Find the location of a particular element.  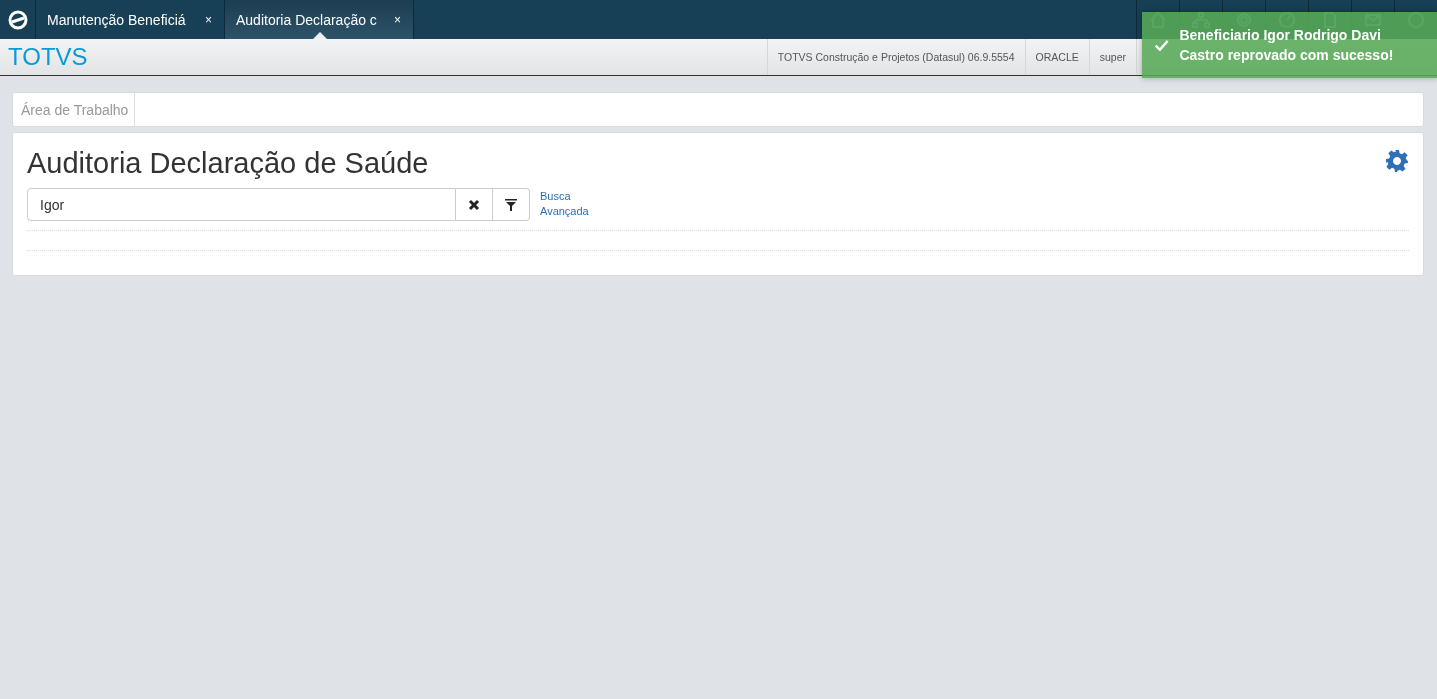

toast-message: Beneficiario Igor Rodrigo Davi Castro reprovado com sucesso! is located at coordinates (1287, 45).